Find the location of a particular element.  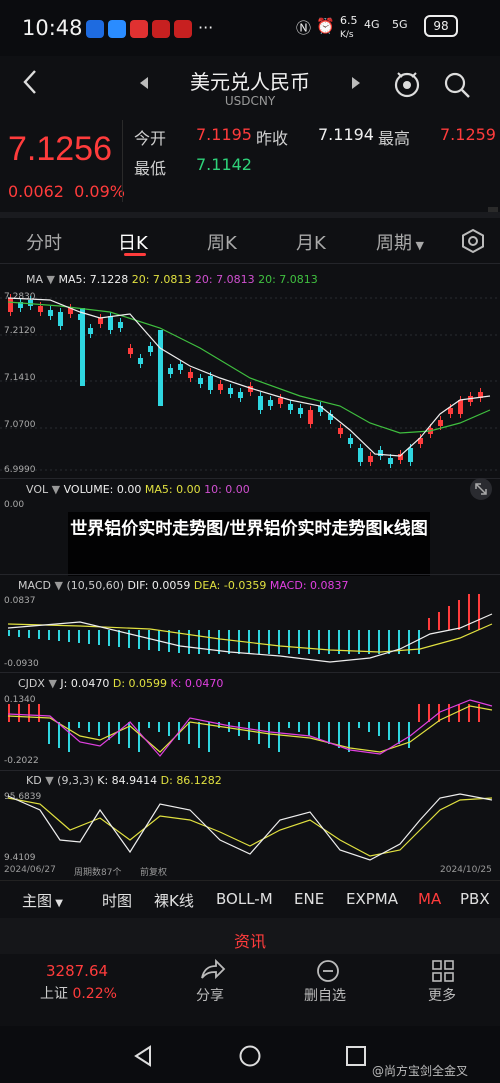

high-label: 最高 is located at coordinates (394, 138).